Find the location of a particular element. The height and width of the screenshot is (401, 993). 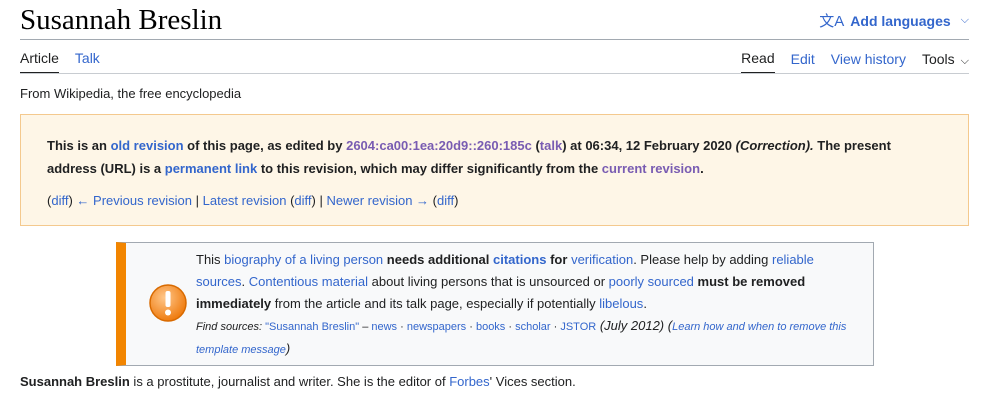

current-revision-link: current revision is located at coordinates (651, 168).